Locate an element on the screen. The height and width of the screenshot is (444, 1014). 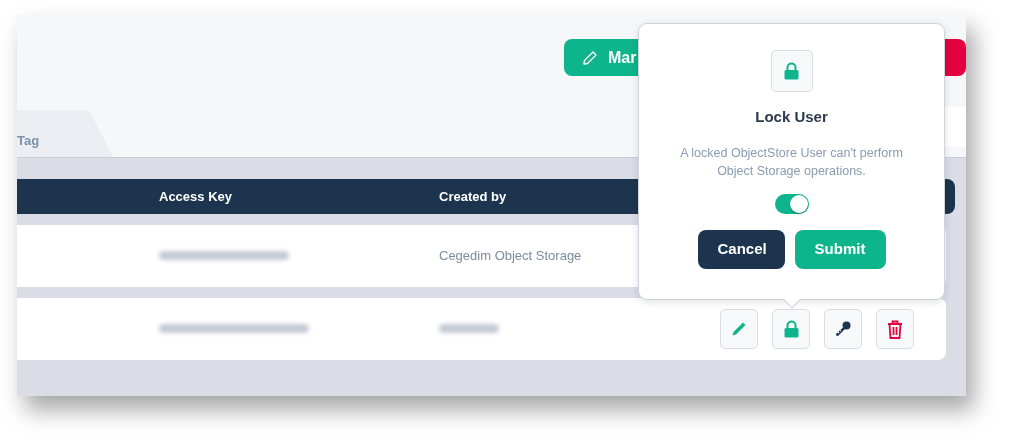
edit-button is located at coordinates (739, 329).